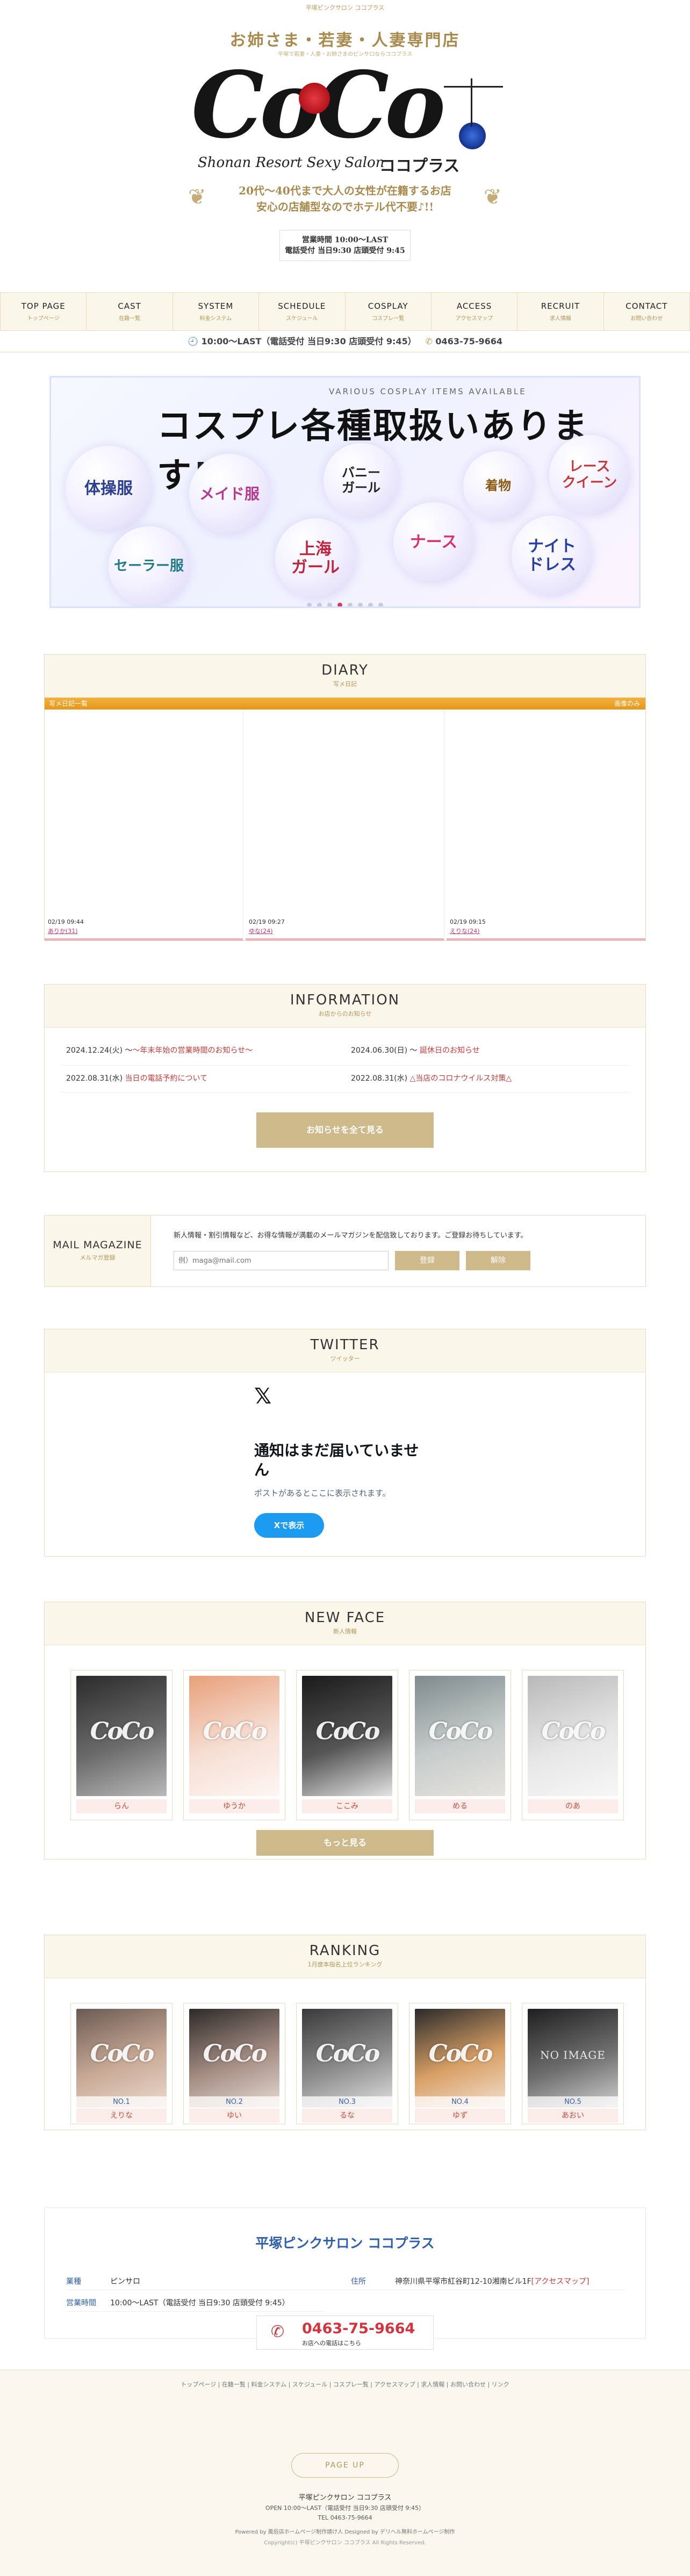  I want to click on cast-card: CoCo ここみ, so click(347, 1745).